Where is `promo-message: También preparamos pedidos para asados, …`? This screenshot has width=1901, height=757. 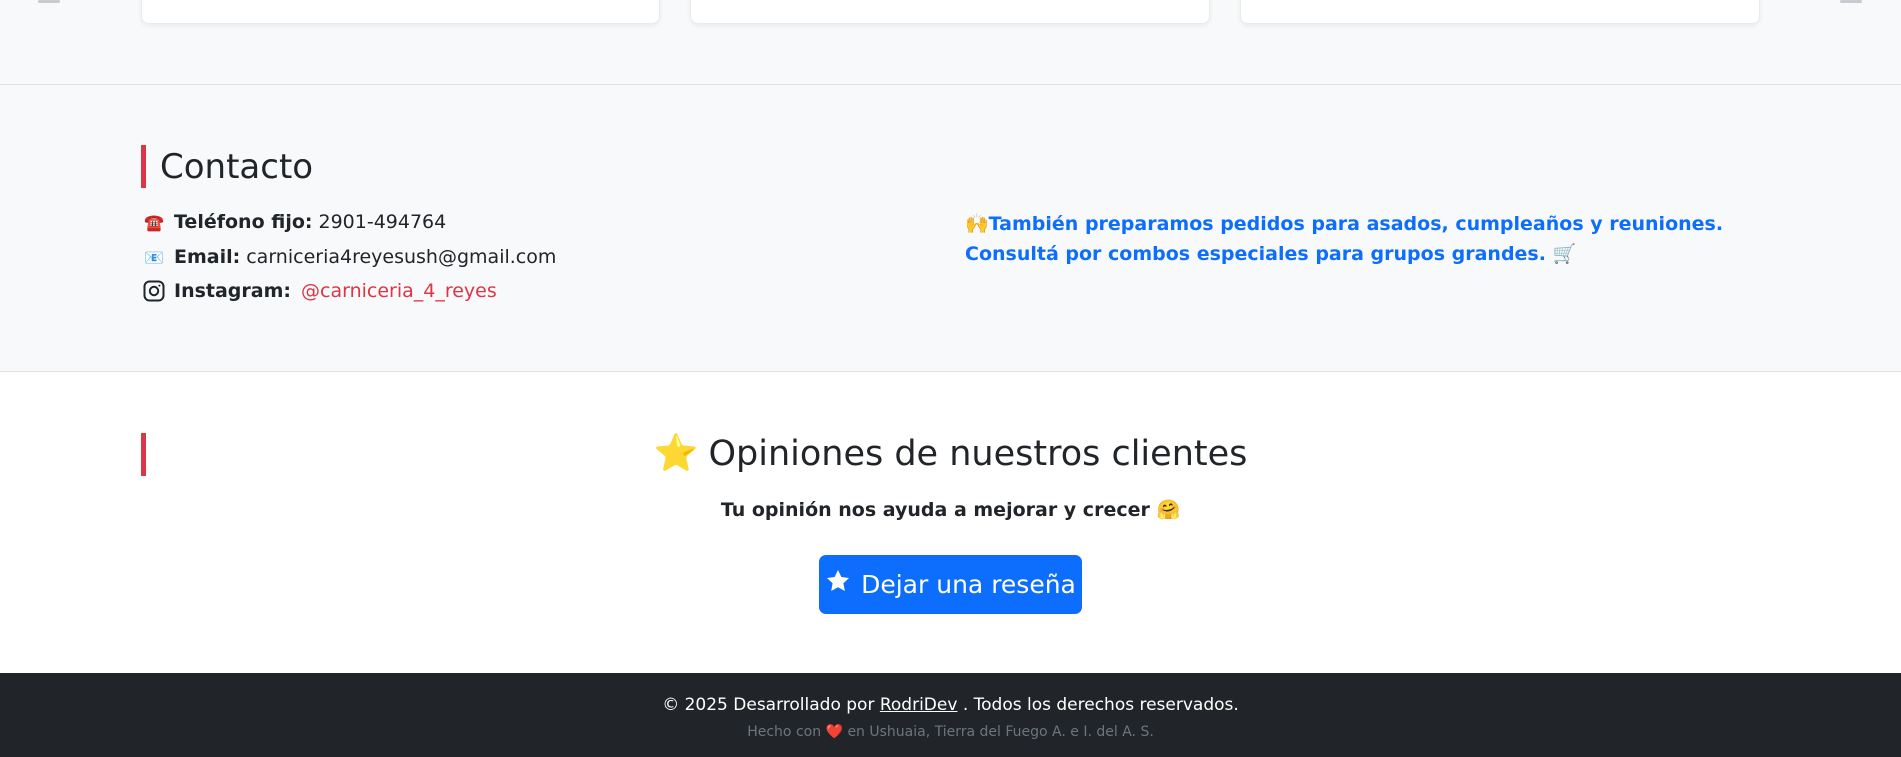
promo-message: También preparamos pedidos para asados, … is located at coordinates (1344, 239).